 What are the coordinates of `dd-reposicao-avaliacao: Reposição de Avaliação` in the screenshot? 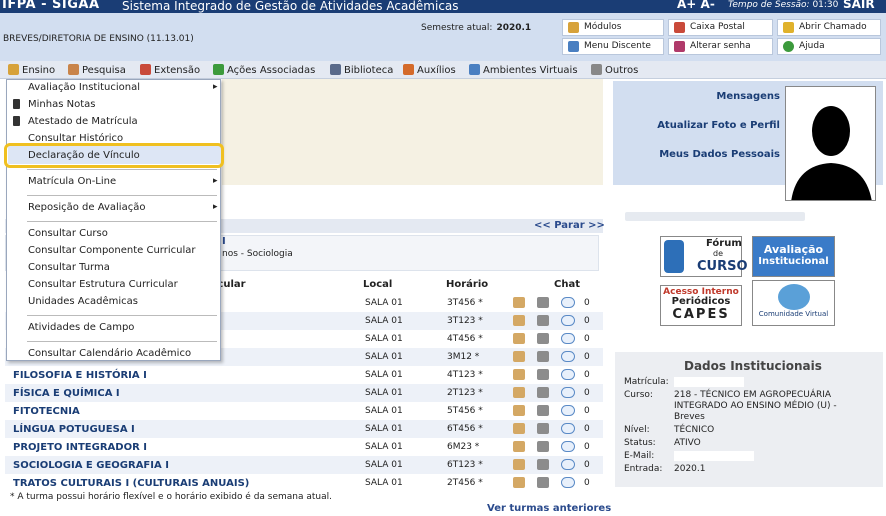 It's located at (123, 207).